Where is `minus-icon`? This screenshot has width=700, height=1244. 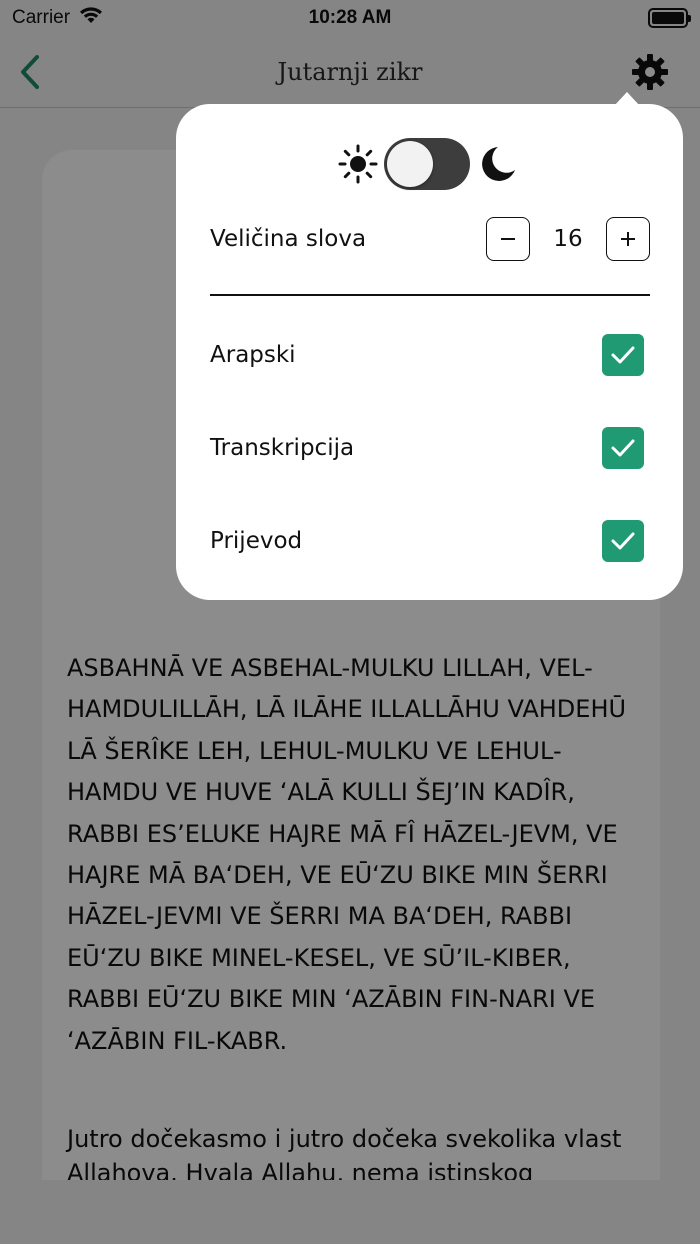
minus-icon is located at coordinates (508, 239).